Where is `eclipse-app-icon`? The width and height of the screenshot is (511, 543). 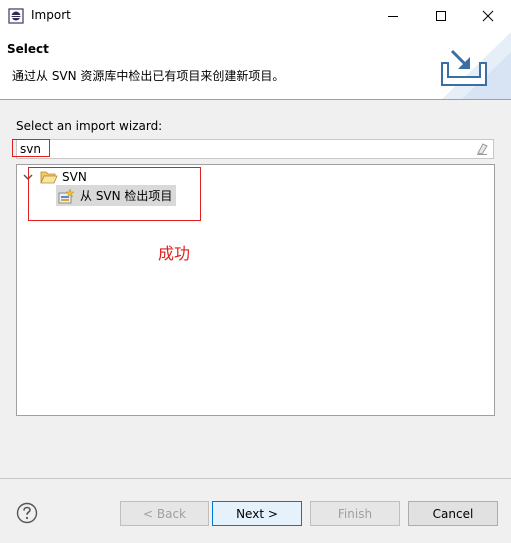 eclipse-app-icon is located at coordinates (16, 16).